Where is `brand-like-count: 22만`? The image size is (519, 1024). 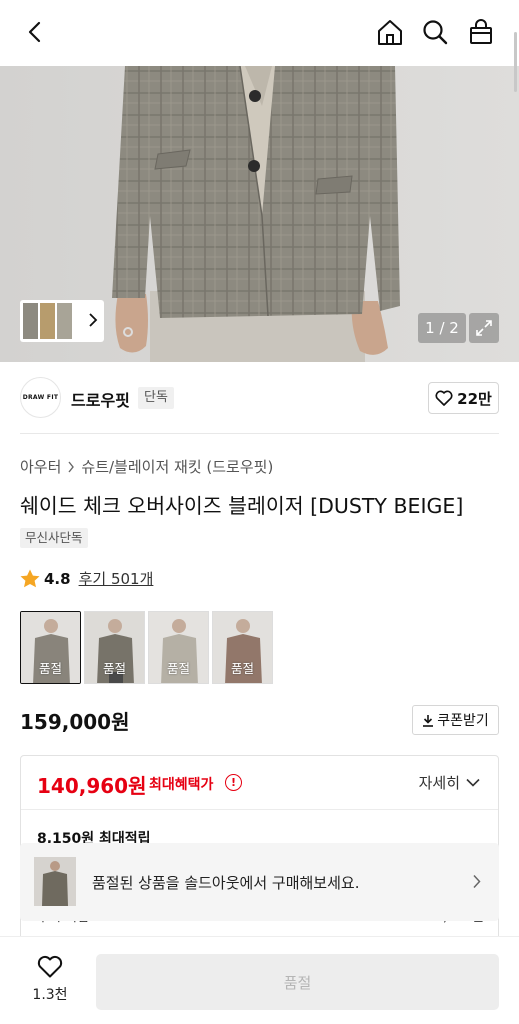 brand-like-count: 22만 is located at coordinates (474, 398).